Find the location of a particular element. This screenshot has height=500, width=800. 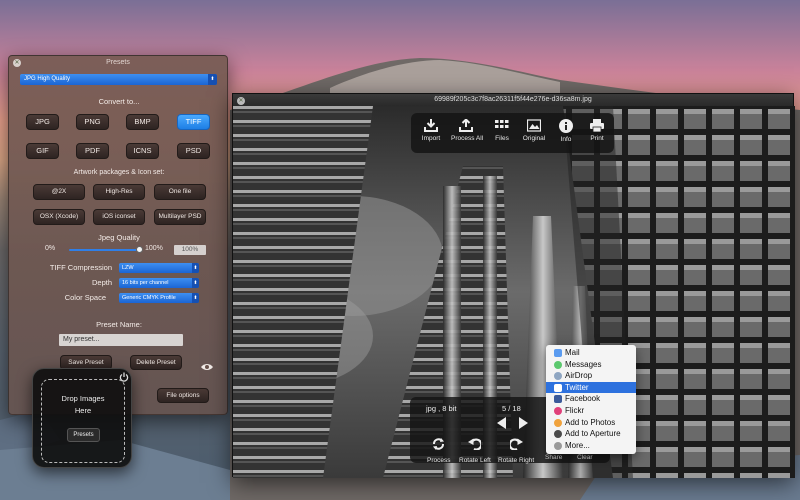

quality-max-label: 100% is located at coordinates (154, 248).